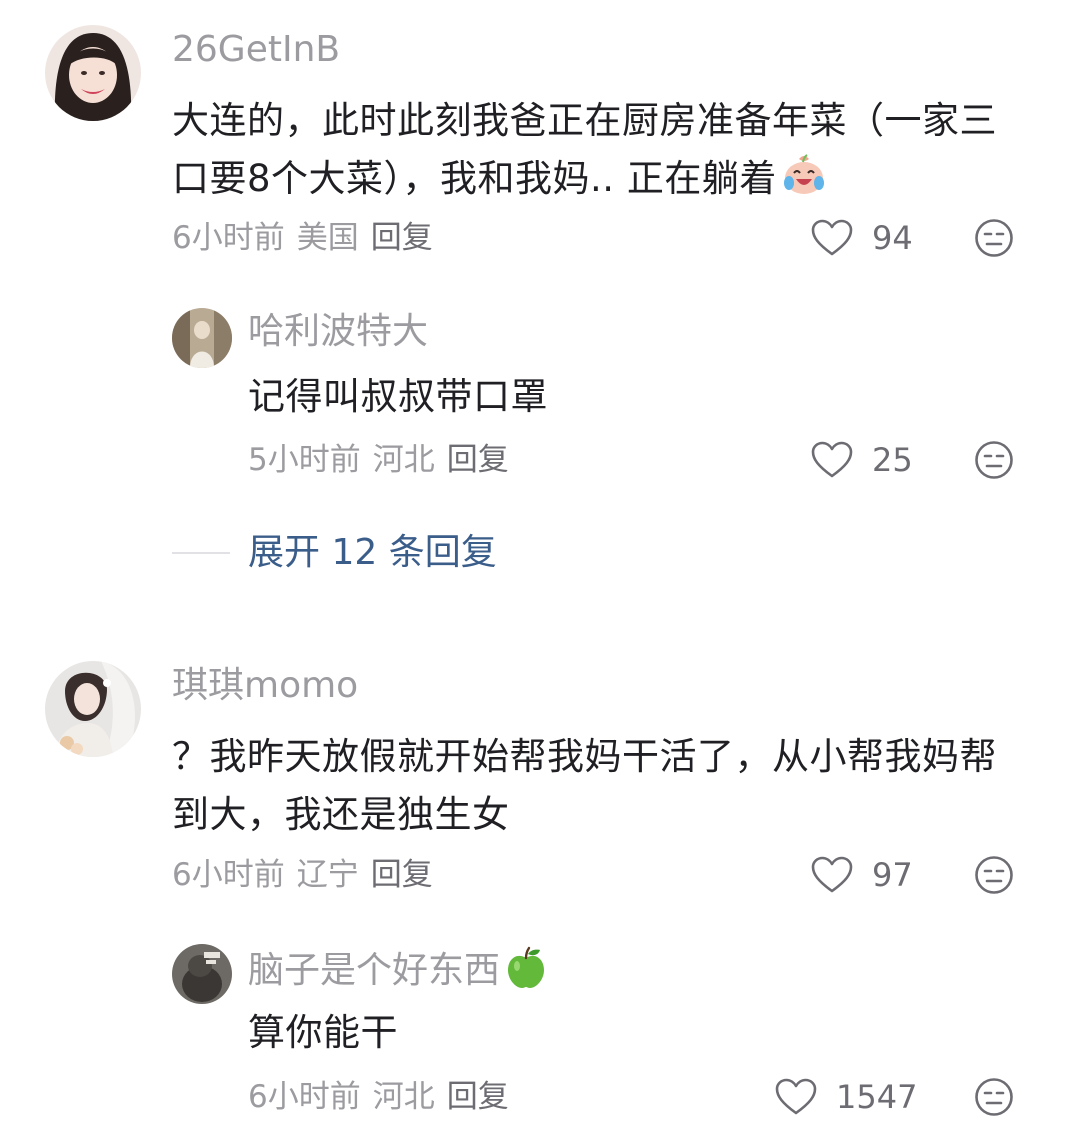  What do you see at coordinates (372, 553) in the screenshot?
I see `expand-replies-label: 展开 12 条回复` at bounding box center [372, 553].